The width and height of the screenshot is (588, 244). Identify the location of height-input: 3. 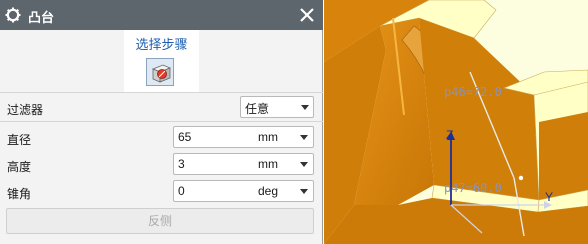
(181, 164).